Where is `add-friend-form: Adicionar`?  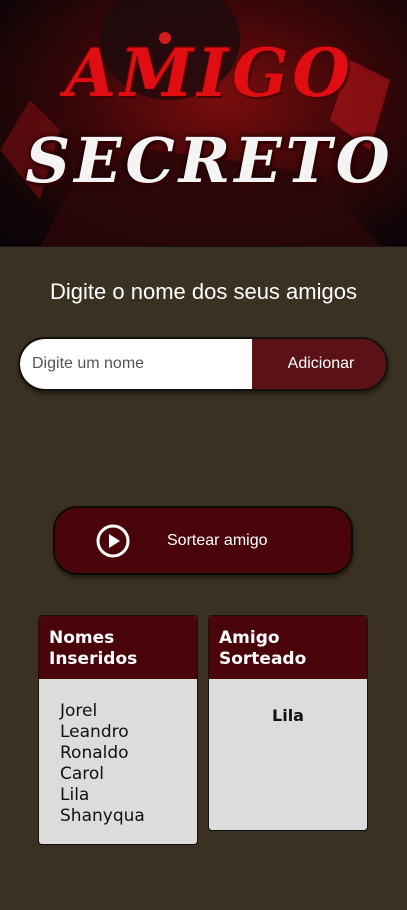 add-friend-form: Adicionar is located at coordinates (203, 364).